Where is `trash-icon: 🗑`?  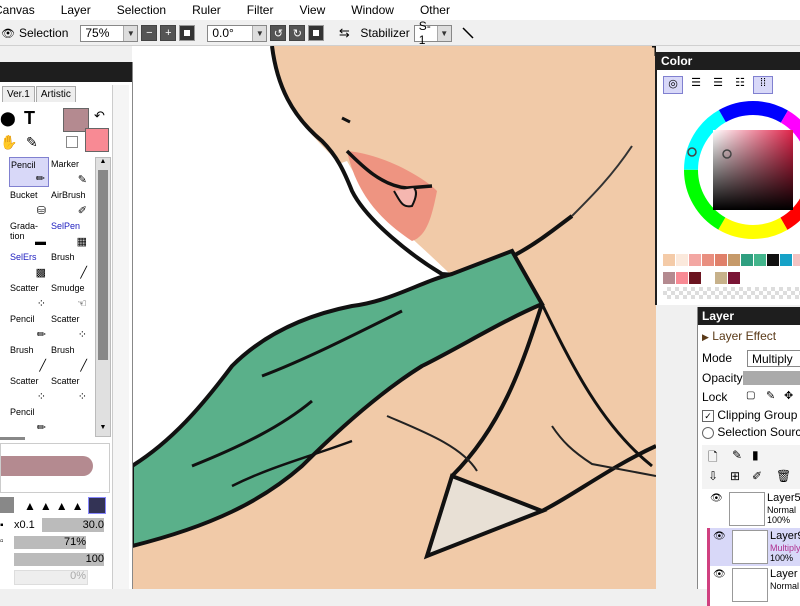
trash-icon: 🗑 is located at coordinates (783, 476).